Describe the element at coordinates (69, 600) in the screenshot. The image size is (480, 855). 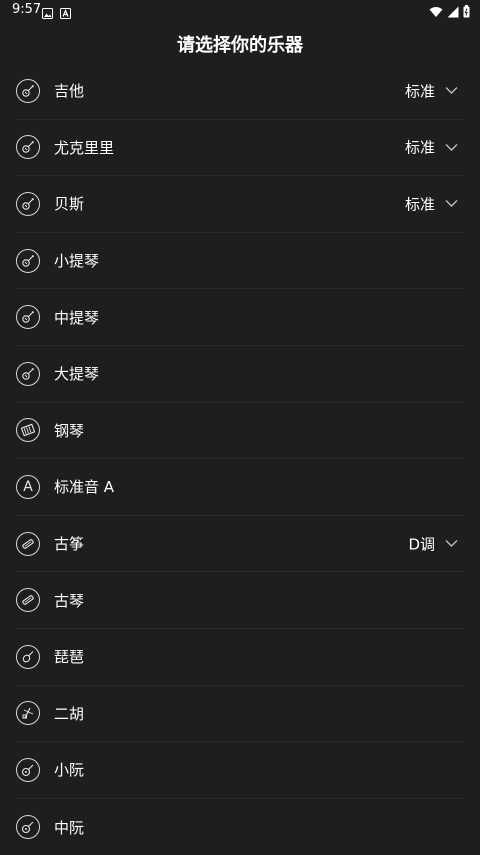
I see `instrument-label: 古琴` at that location.